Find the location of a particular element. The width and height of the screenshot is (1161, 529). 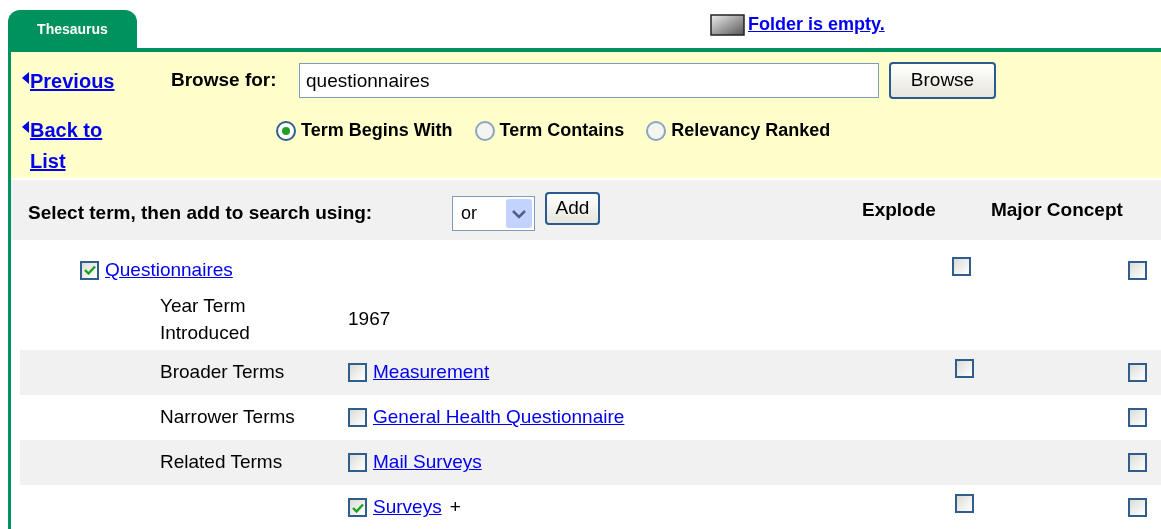

add-label: Select term, then add to search using: is located at coordinates (201, 212).